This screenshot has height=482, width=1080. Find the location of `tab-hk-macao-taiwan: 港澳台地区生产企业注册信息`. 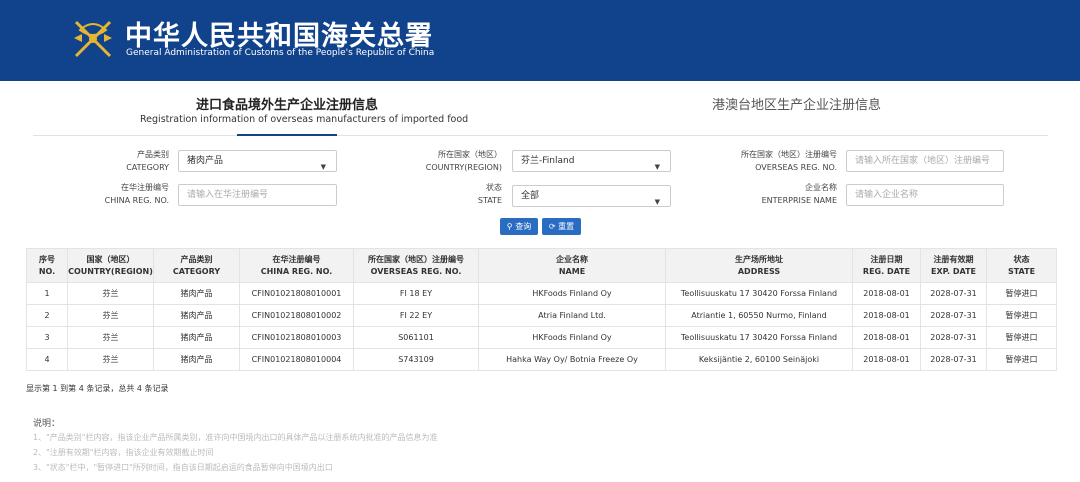

tab-hk-macao-taiwan: 港澳台地区生产企业注册信息 is located at coordinates (796, 103).